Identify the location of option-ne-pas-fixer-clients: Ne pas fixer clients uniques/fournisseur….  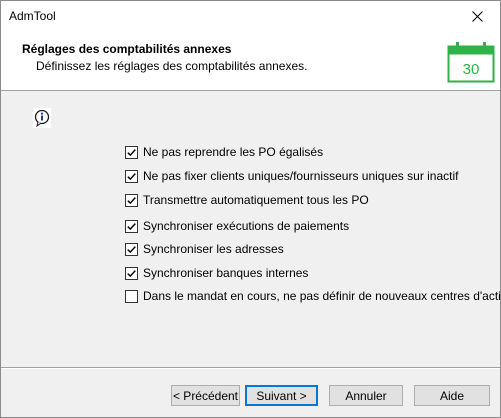
(292, 176).